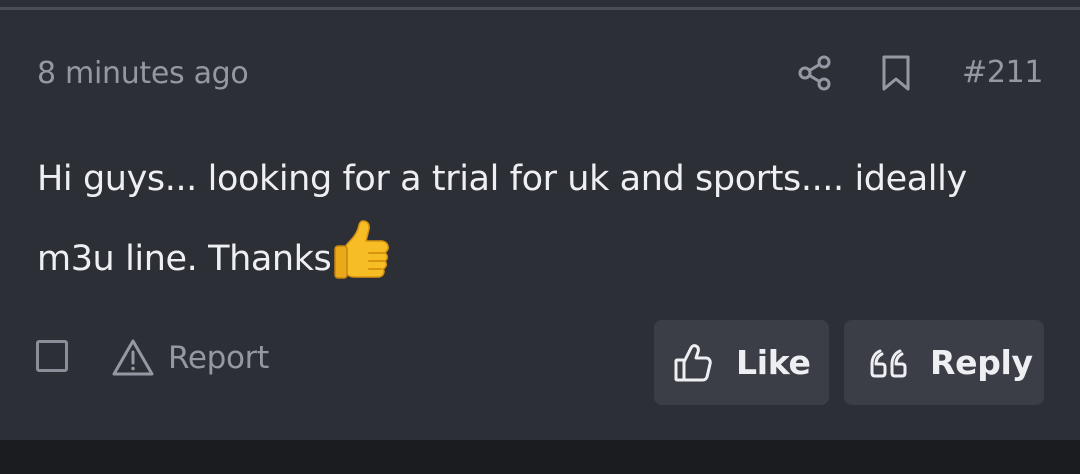  I want to click on thumbs-up-outline-icon, so click(693, 362).